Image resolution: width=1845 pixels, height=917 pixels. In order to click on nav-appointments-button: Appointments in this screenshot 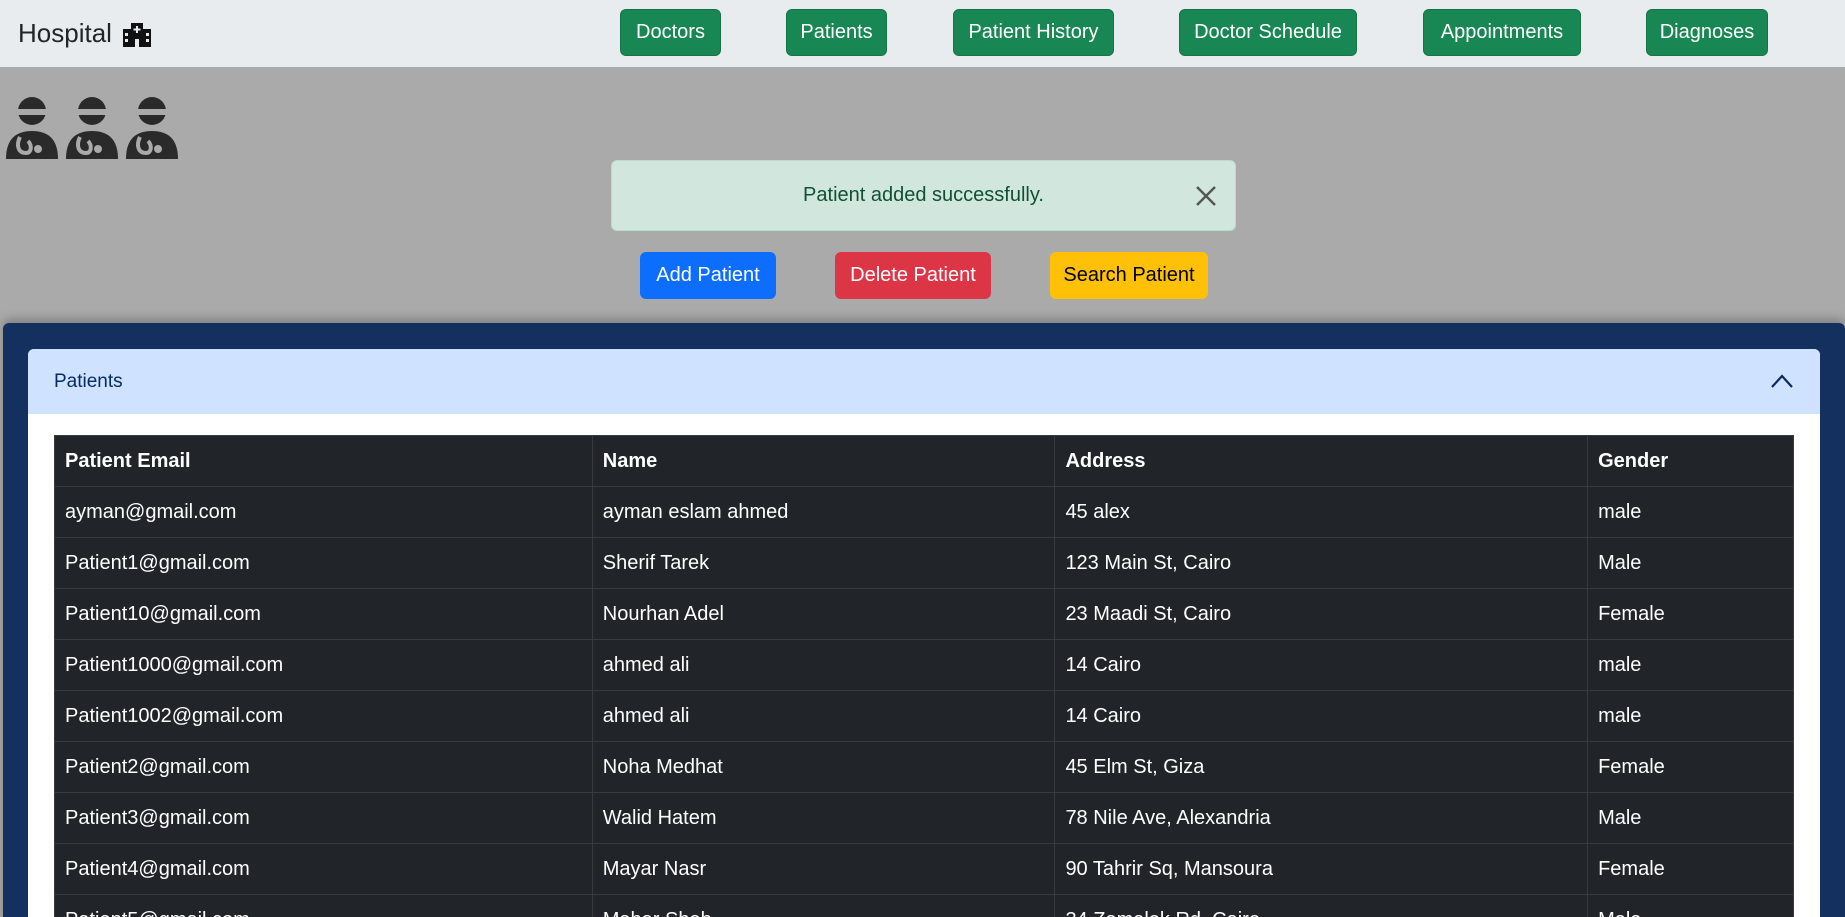, I will do `click(1502, 32)`.